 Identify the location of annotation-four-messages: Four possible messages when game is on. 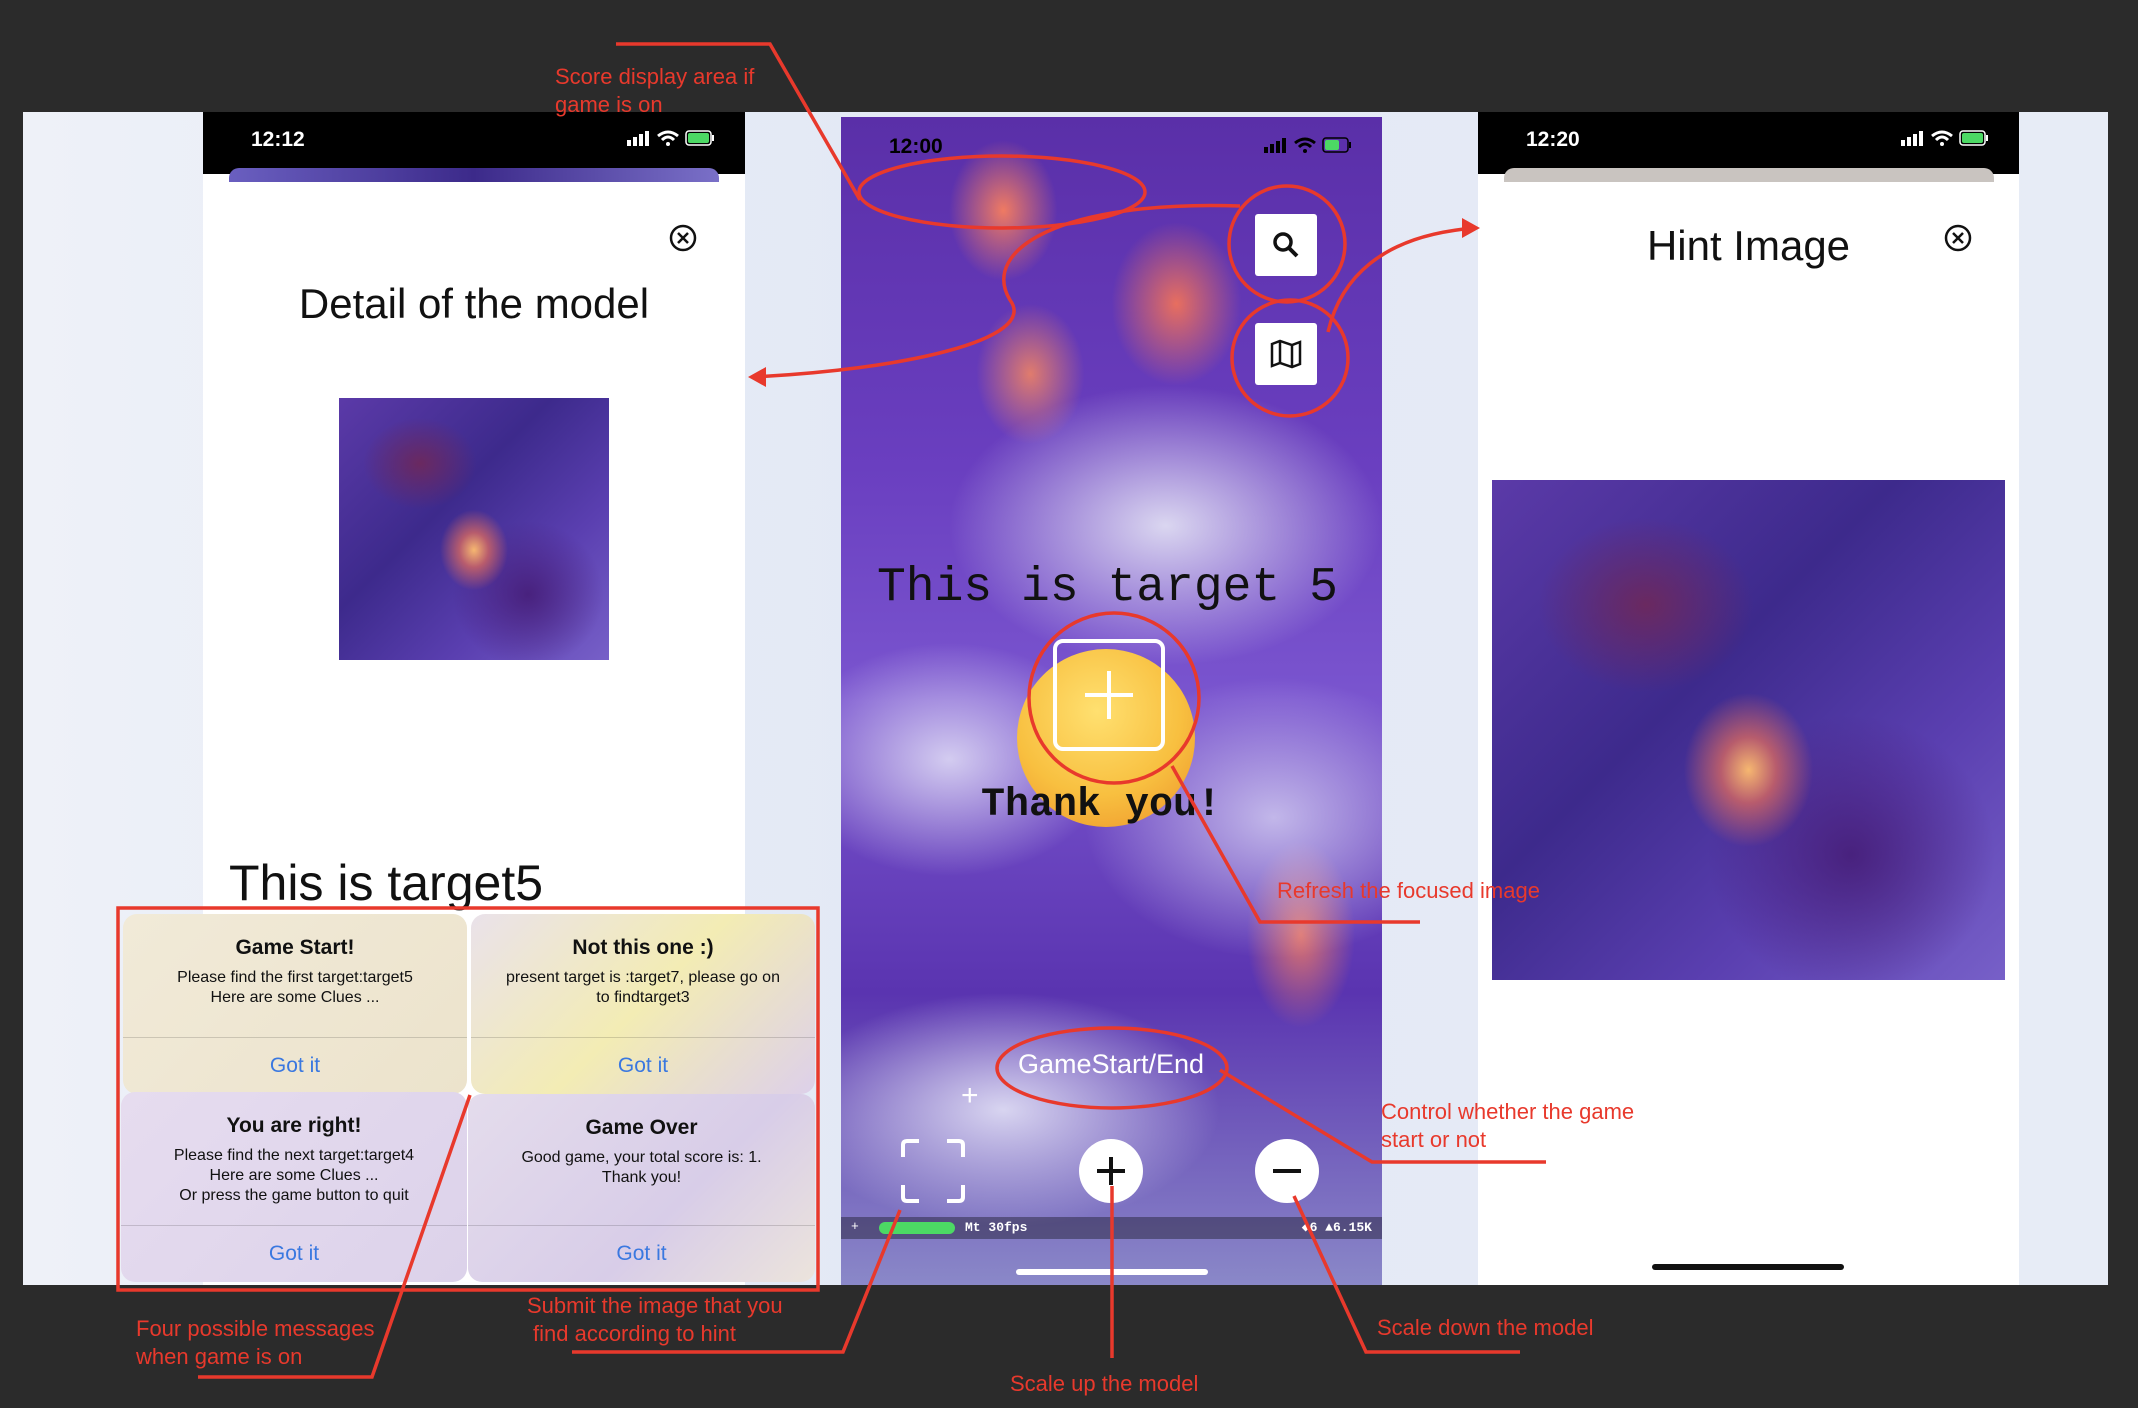
(255, 1342).